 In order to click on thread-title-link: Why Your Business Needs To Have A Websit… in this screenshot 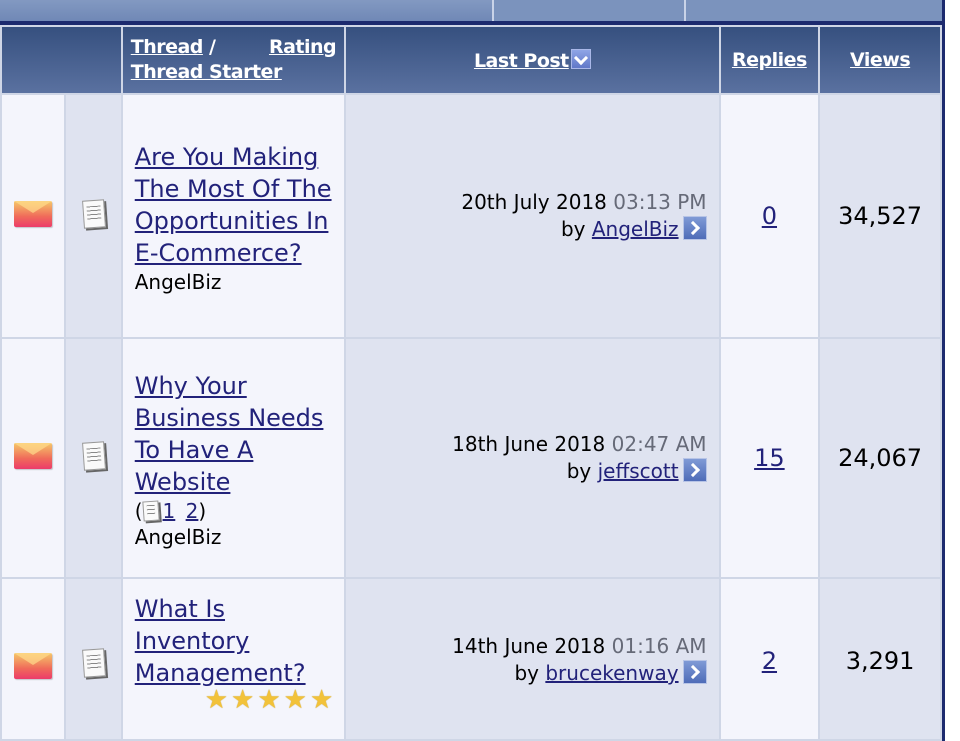, I will do `click(229, 434)`.